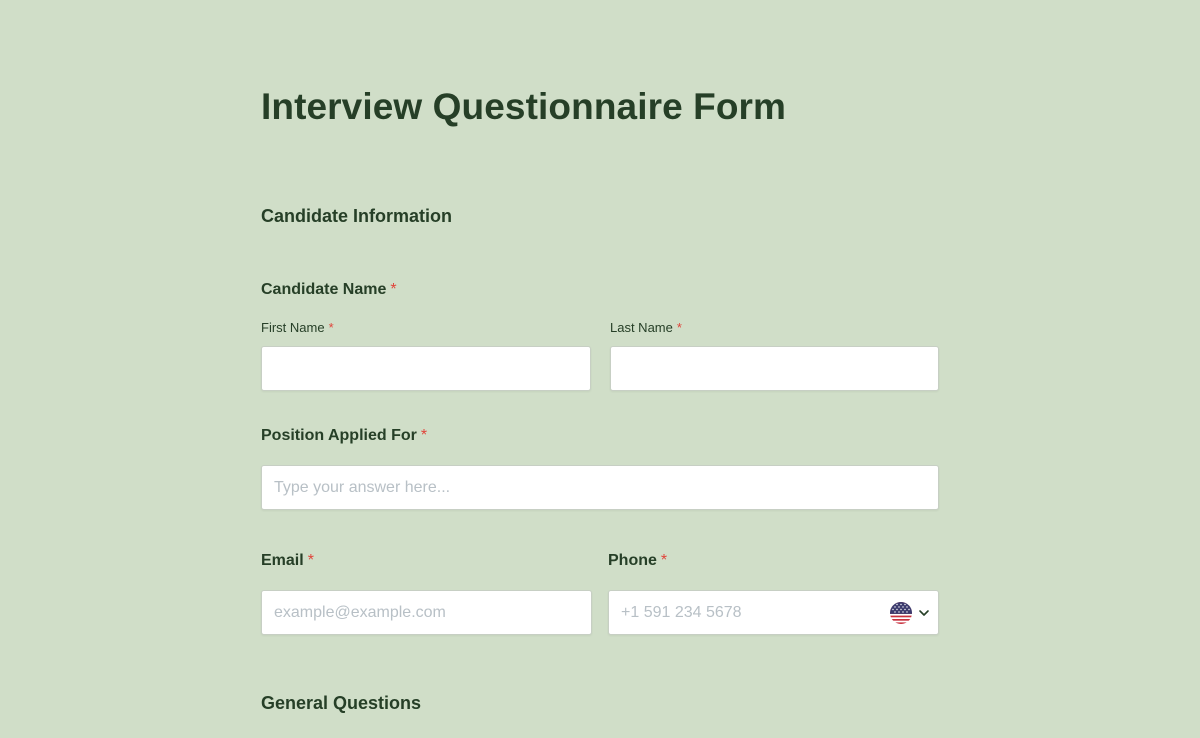  Describe the element at coordinates (774, 368) in the screenshot. I see `last-name-input` at that location.